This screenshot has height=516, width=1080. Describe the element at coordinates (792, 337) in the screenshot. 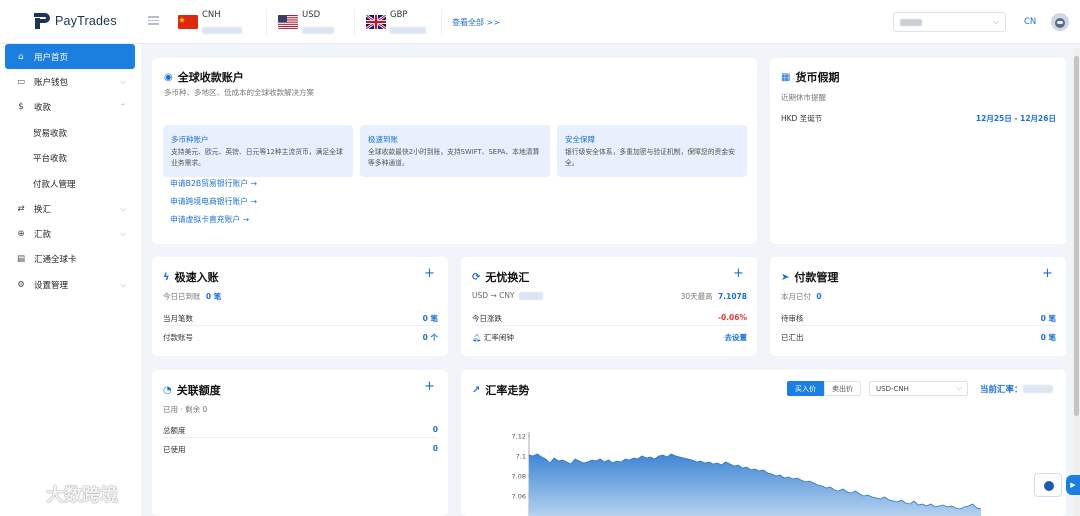

I see `row-label: 已汇出` at that location.